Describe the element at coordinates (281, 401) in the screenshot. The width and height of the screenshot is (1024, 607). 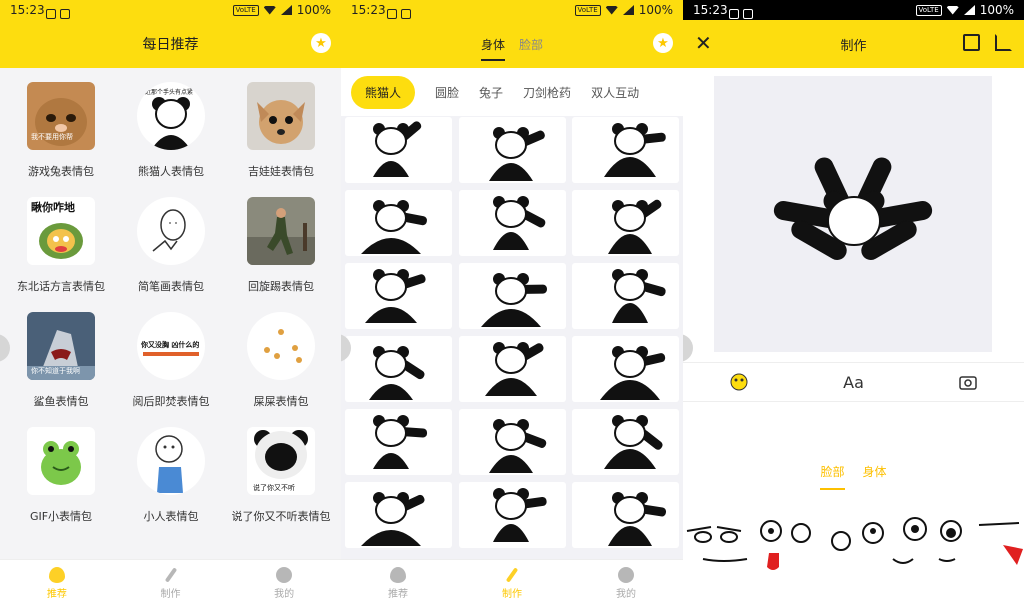
I see `pack-label: 屎屎表情包` at that location.